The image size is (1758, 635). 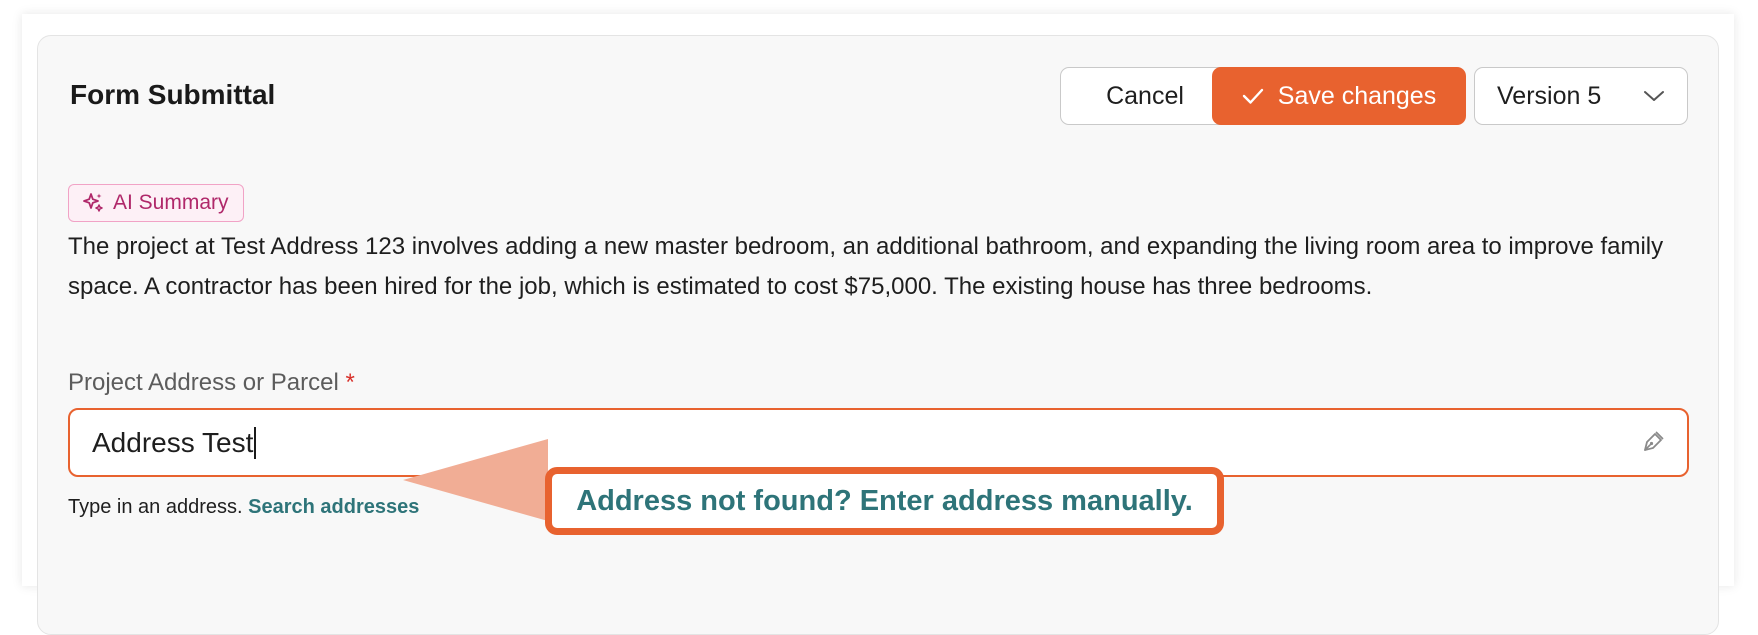 I want to click on pen-icon, so click(x=1652, y=443).